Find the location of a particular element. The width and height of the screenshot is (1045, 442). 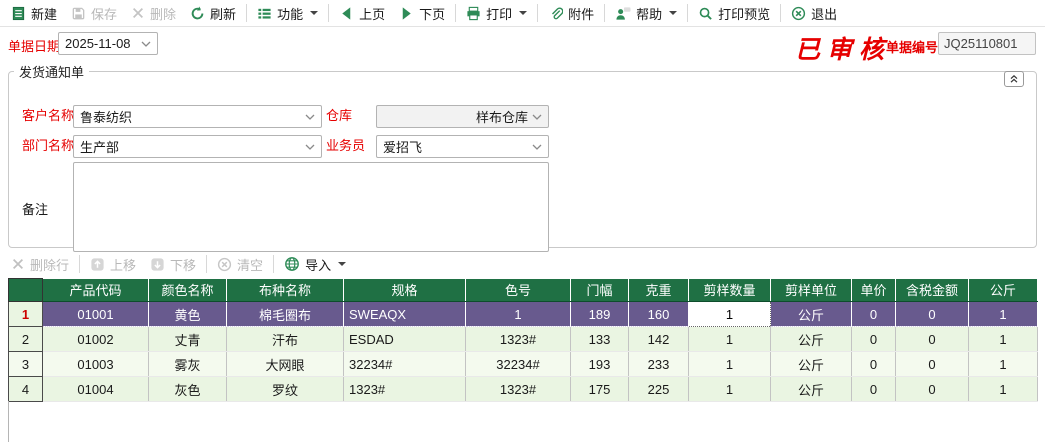

table-row: 4 01004 灰色 罗纹 1323# 1323# 175 225 1 公斤 0 0 1 is located at coordinates (523, 389).